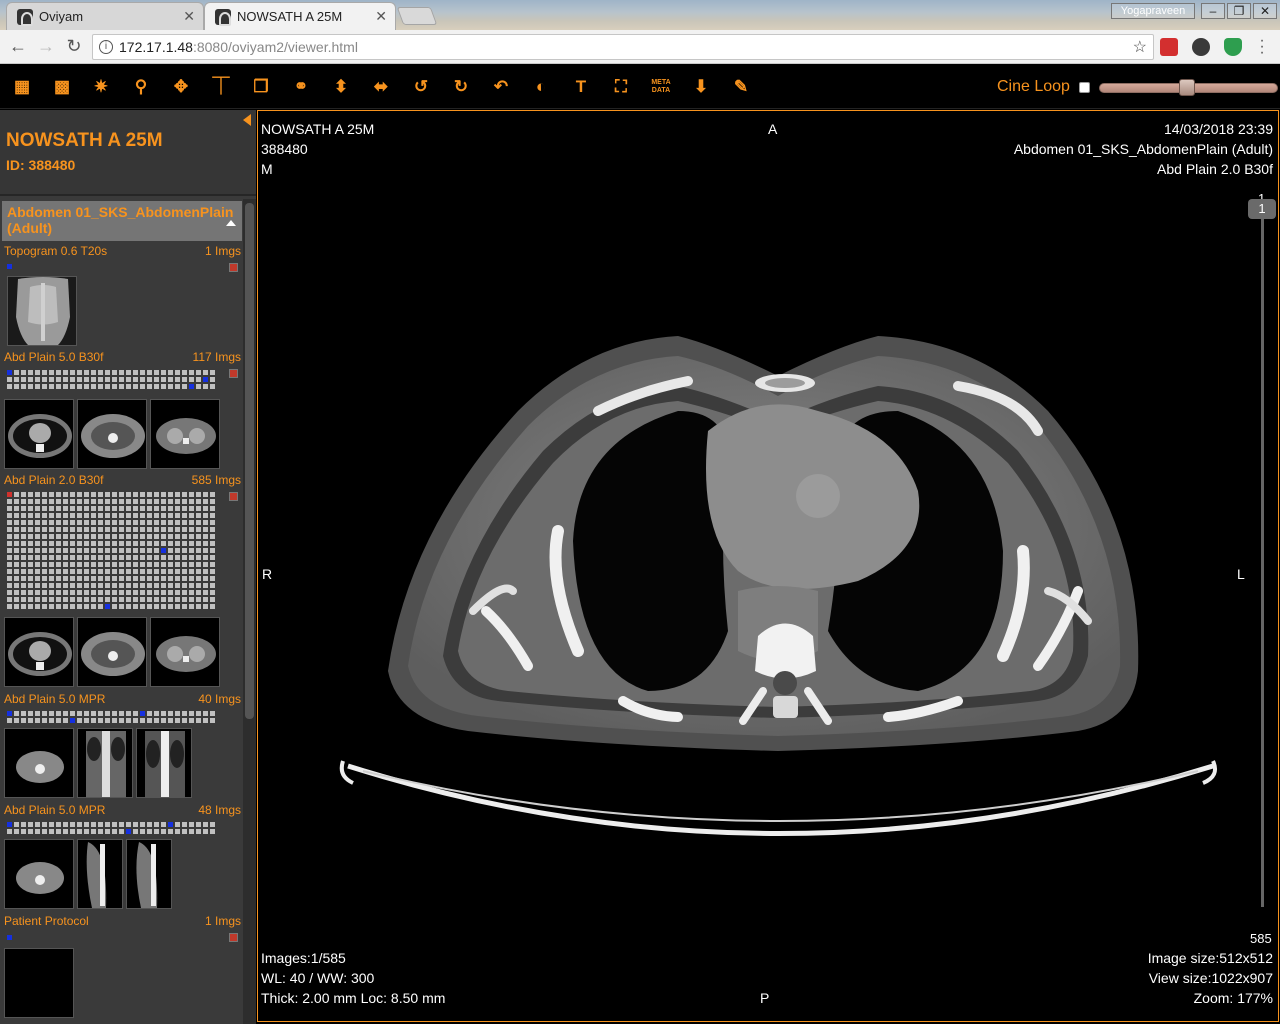  What do you see at coordinates (39, 763) in the screenshot?
I see `series-thumbnail` at bounding box center [39, 763].